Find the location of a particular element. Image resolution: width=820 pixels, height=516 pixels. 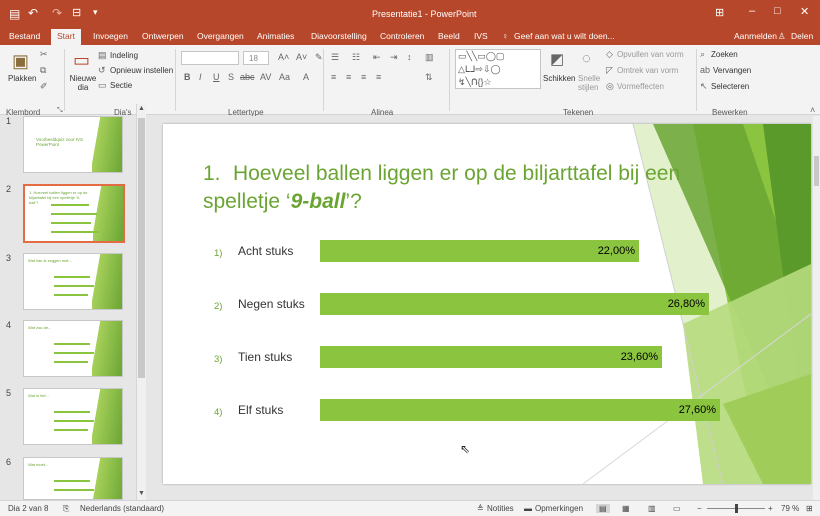

arrange-button: Schikken is located at coordinates (559, 78).